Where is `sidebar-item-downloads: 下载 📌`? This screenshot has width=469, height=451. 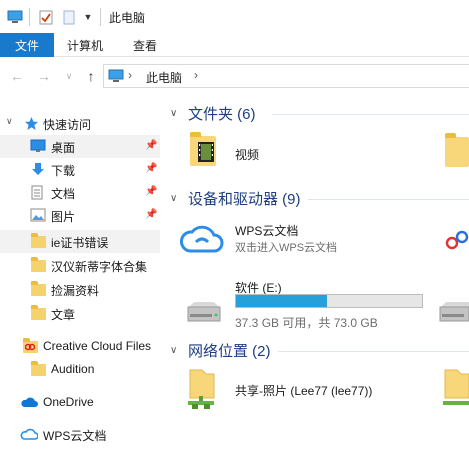 sidebar-item-downloads: 下载 📌 is located at coordinates (80, 169).